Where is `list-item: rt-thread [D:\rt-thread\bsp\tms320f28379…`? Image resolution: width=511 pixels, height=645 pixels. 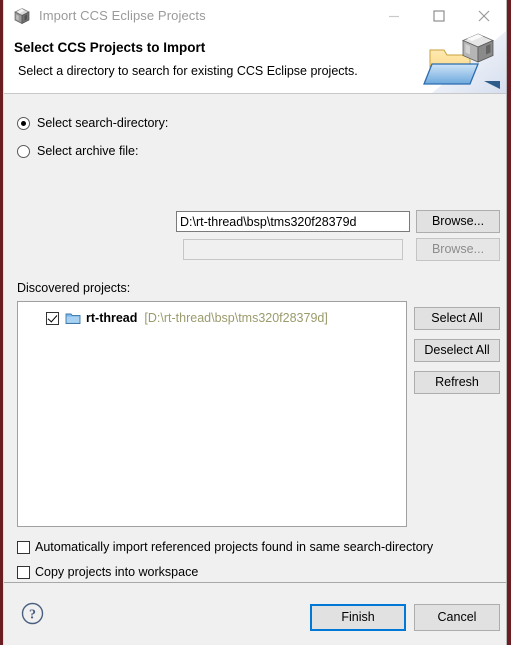 list-item: rt-thread [D:\rt-thread\bsp\tms320f28379… is located at coordinates (212, 318).